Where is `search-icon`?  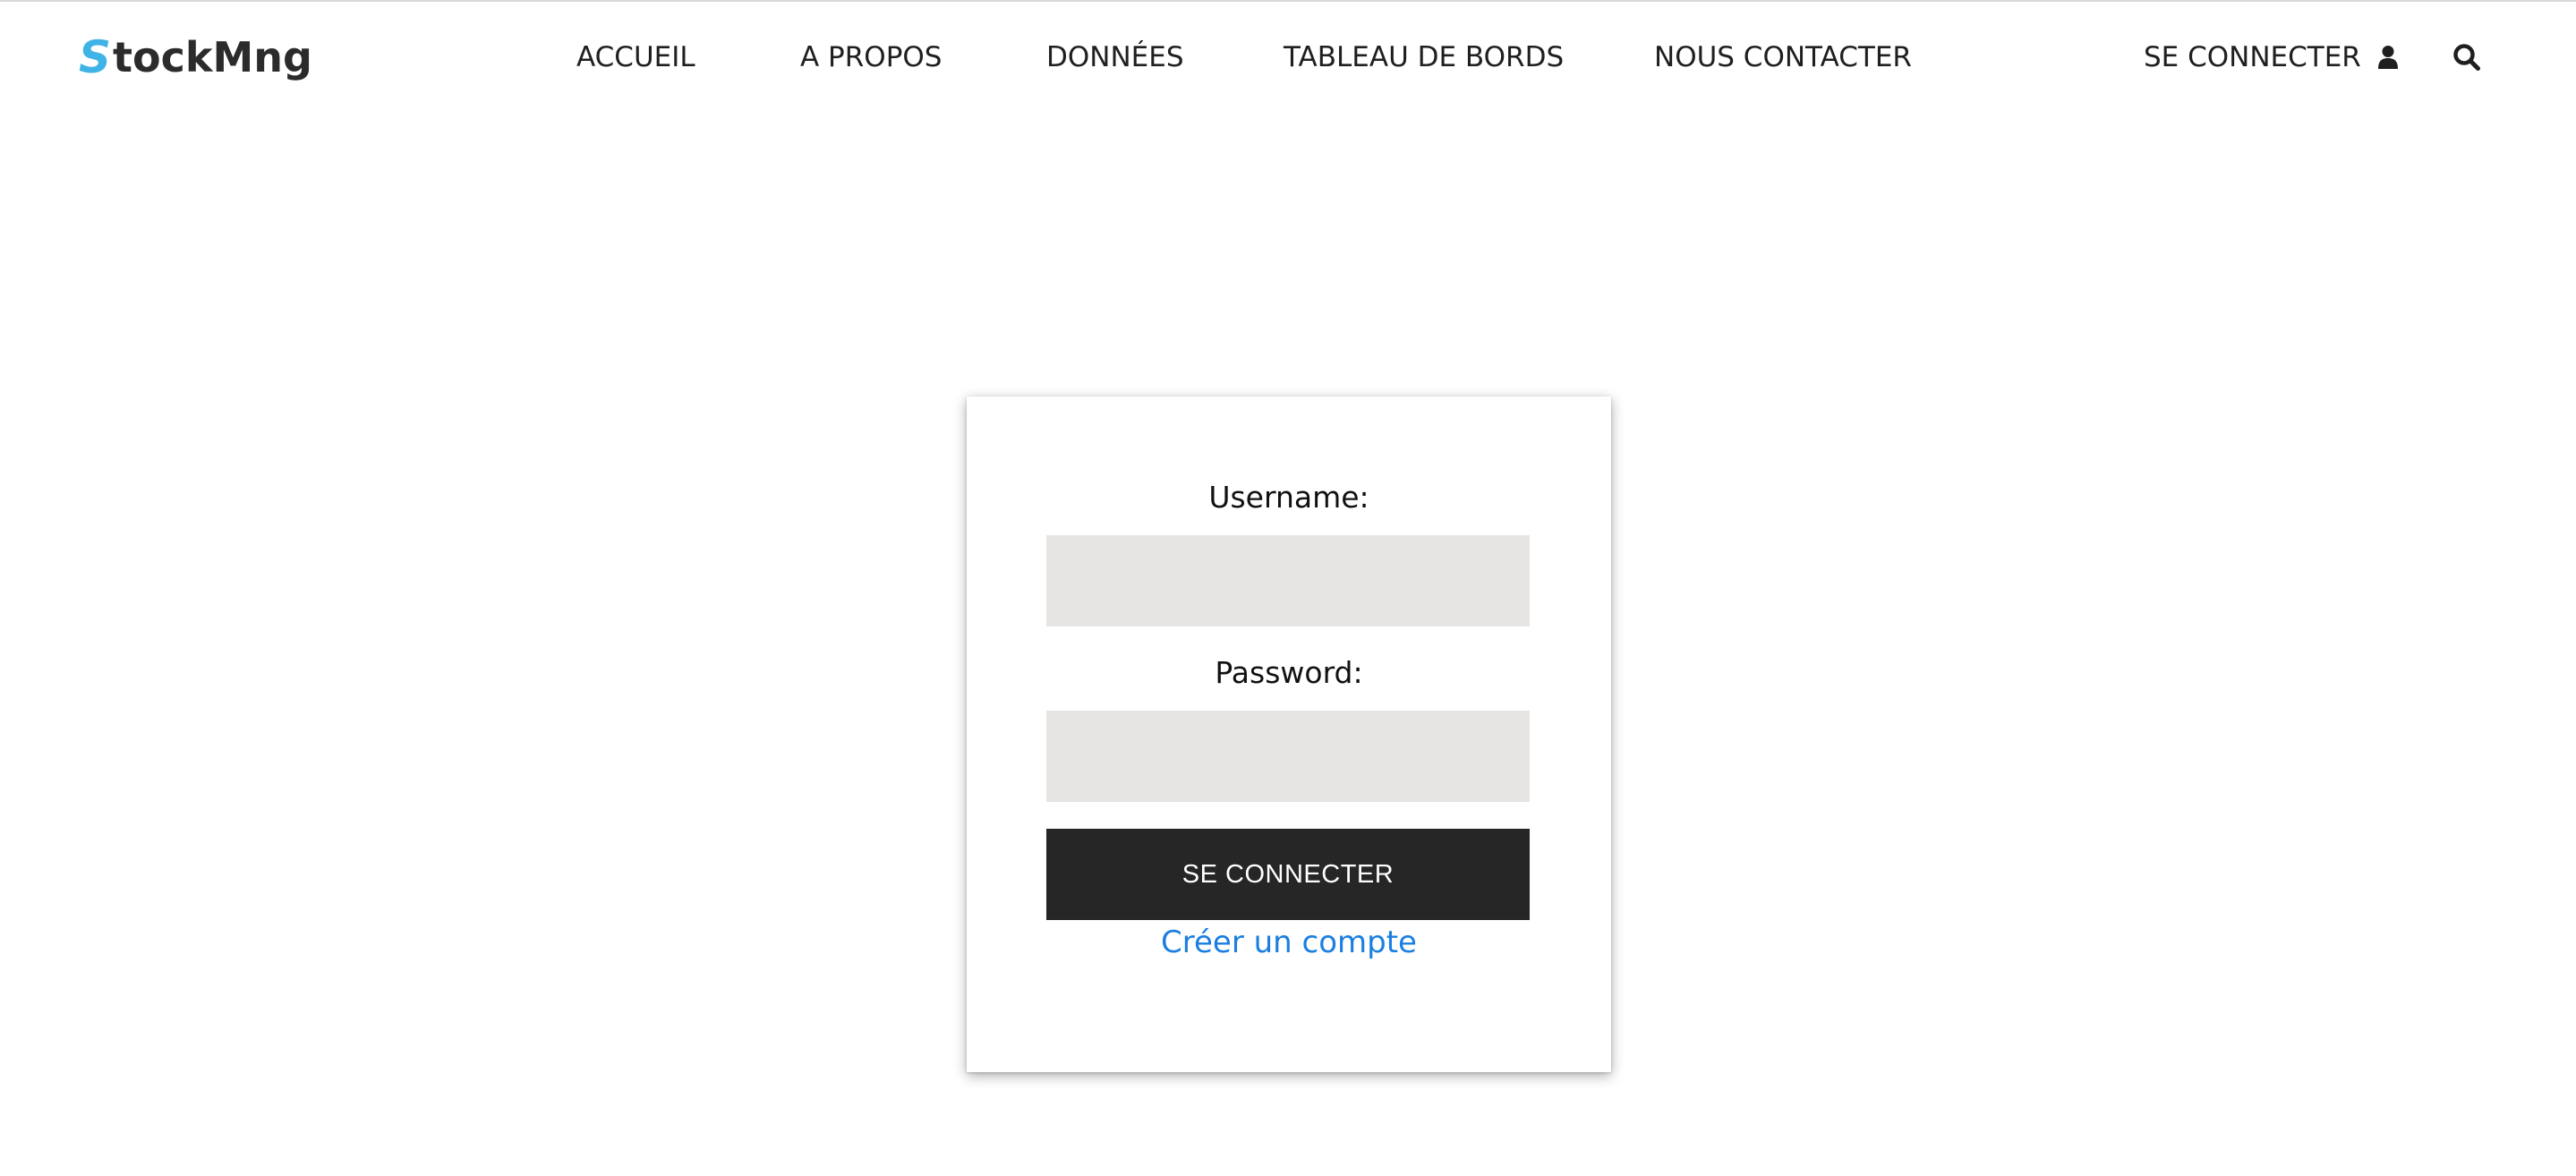
search-icon is located at coordinates (2466, 57).